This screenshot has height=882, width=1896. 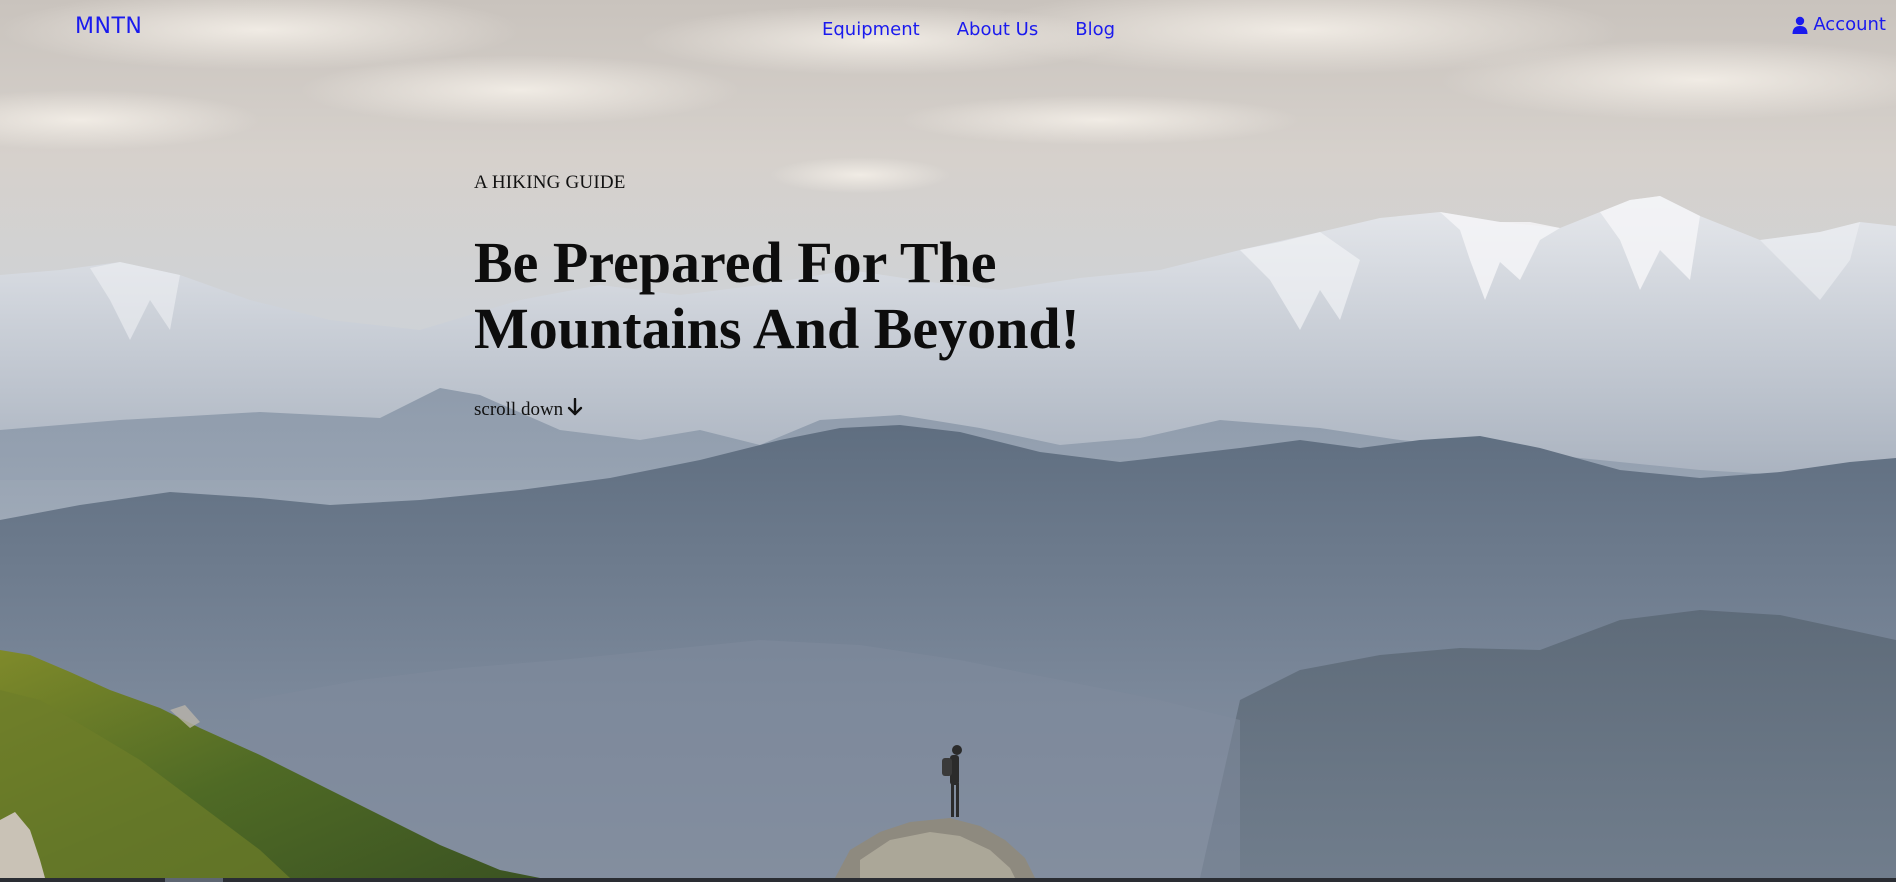 What do you see at coordinates (108, 26) in the screenshot?
I see `logo: MNTN` at bounding box center [108, 26].